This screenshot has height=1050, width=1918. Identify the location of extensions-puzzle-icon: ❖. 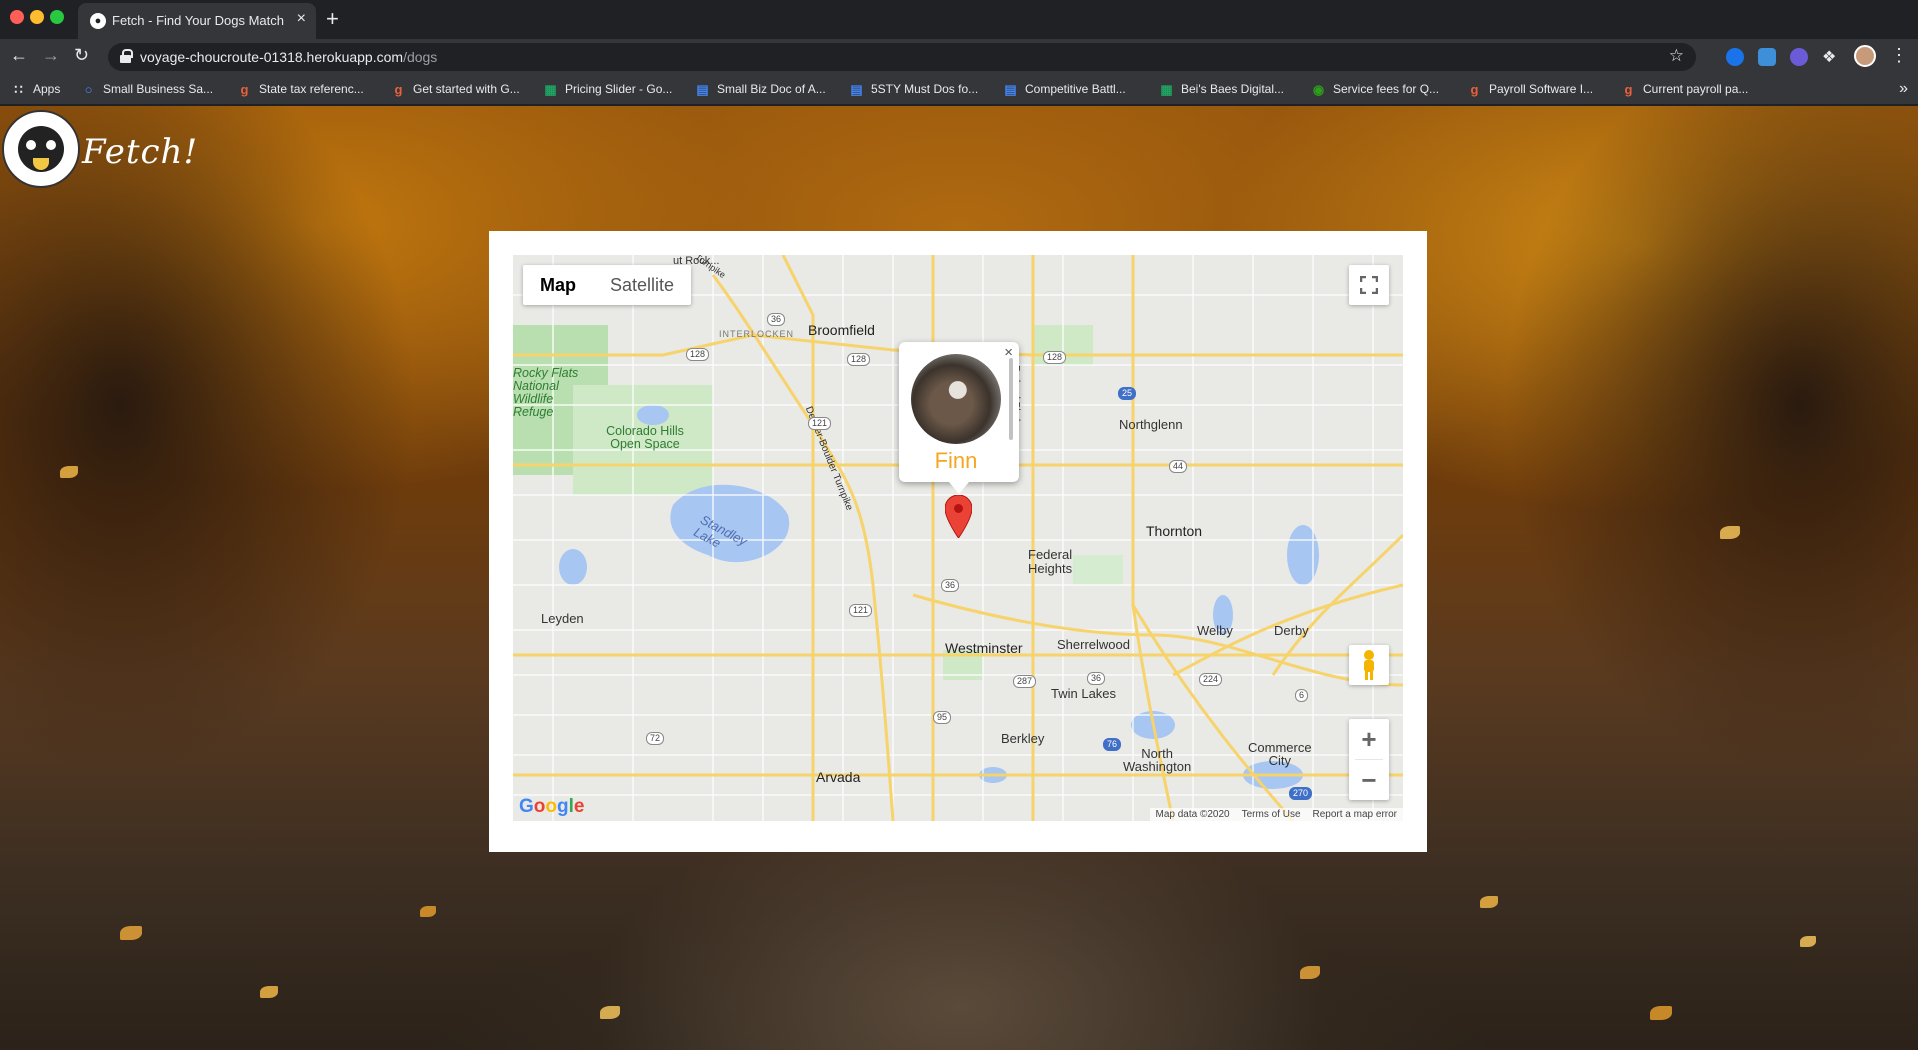
(1829, 57).